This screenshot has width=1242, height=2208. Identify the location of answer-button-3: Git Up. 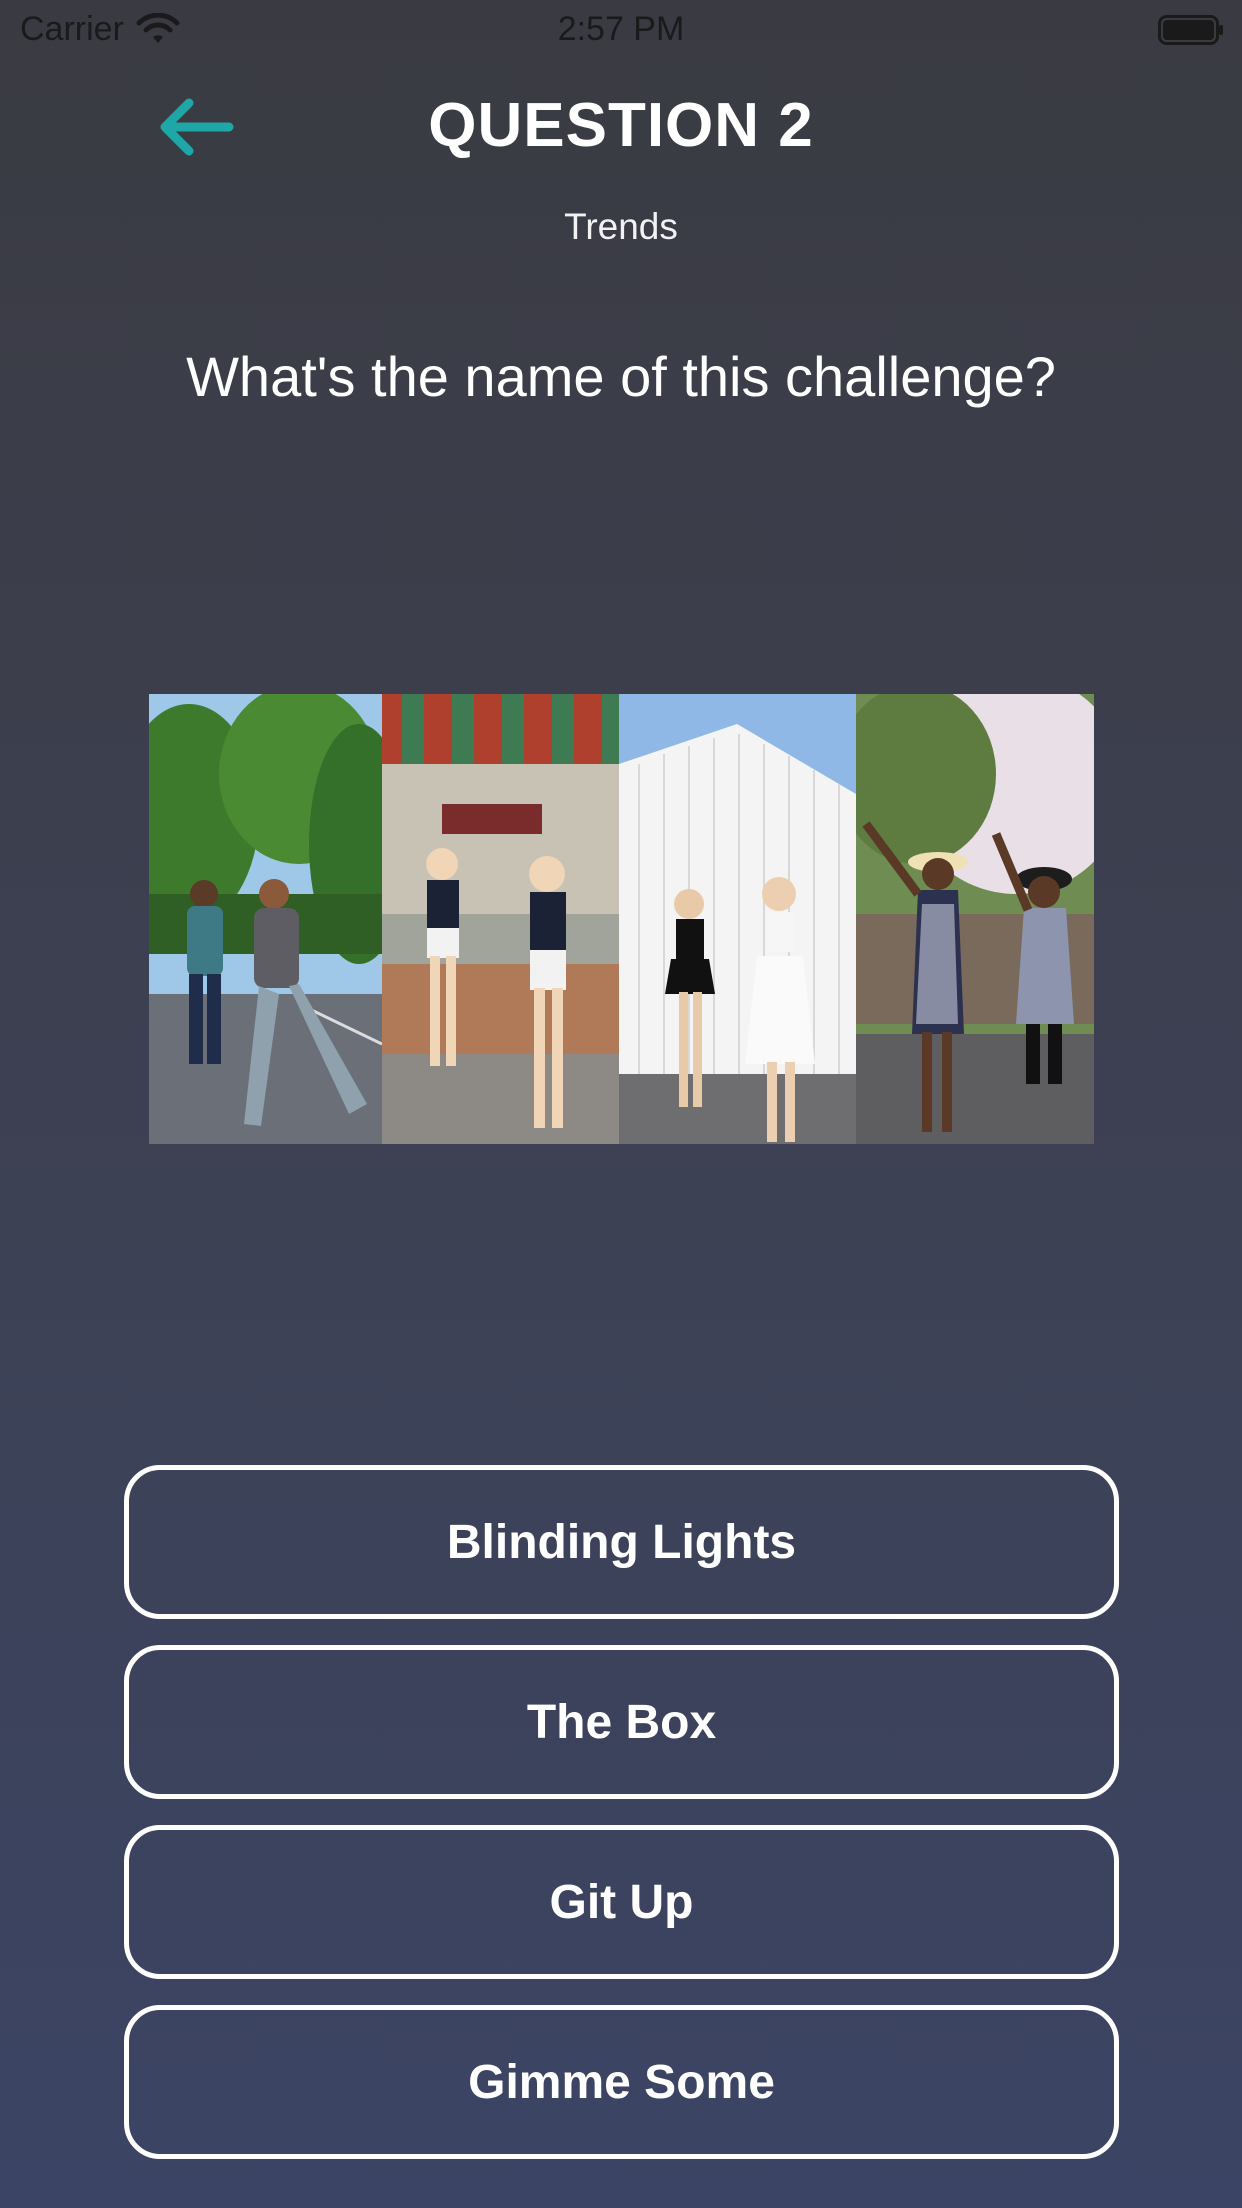
(621, 1902).